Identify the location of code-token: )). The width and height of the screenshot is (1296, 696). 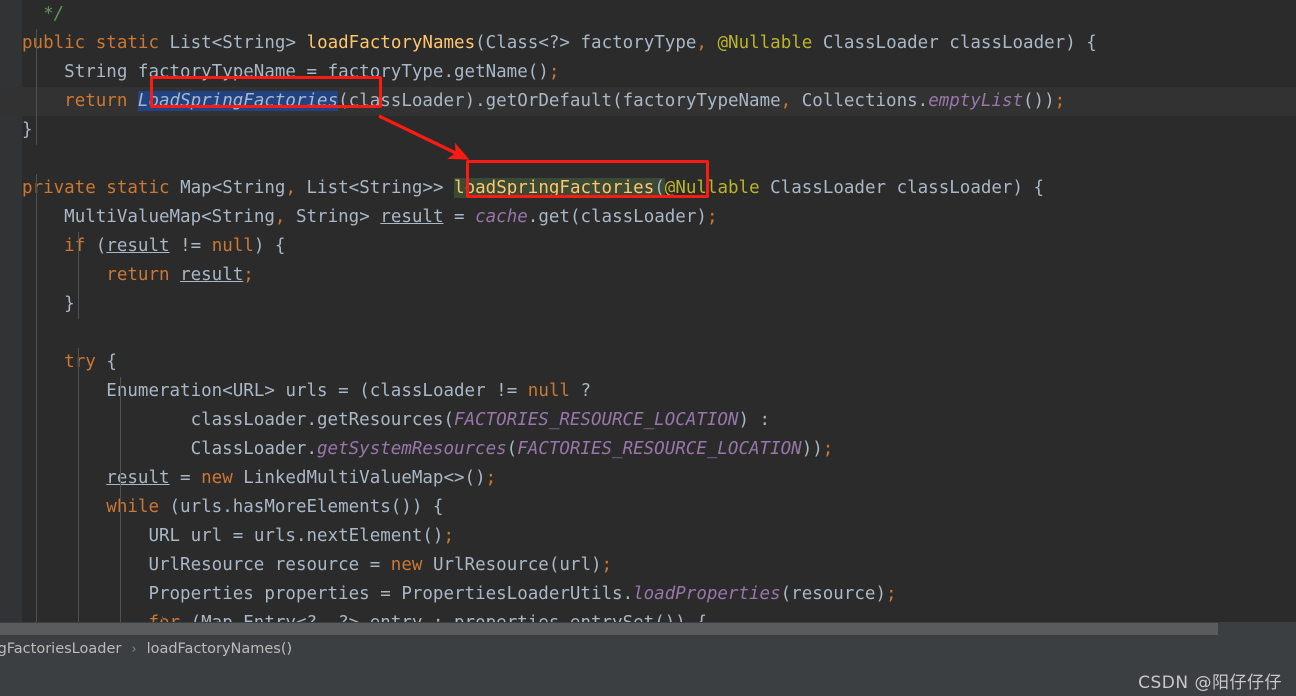
(812, 449).